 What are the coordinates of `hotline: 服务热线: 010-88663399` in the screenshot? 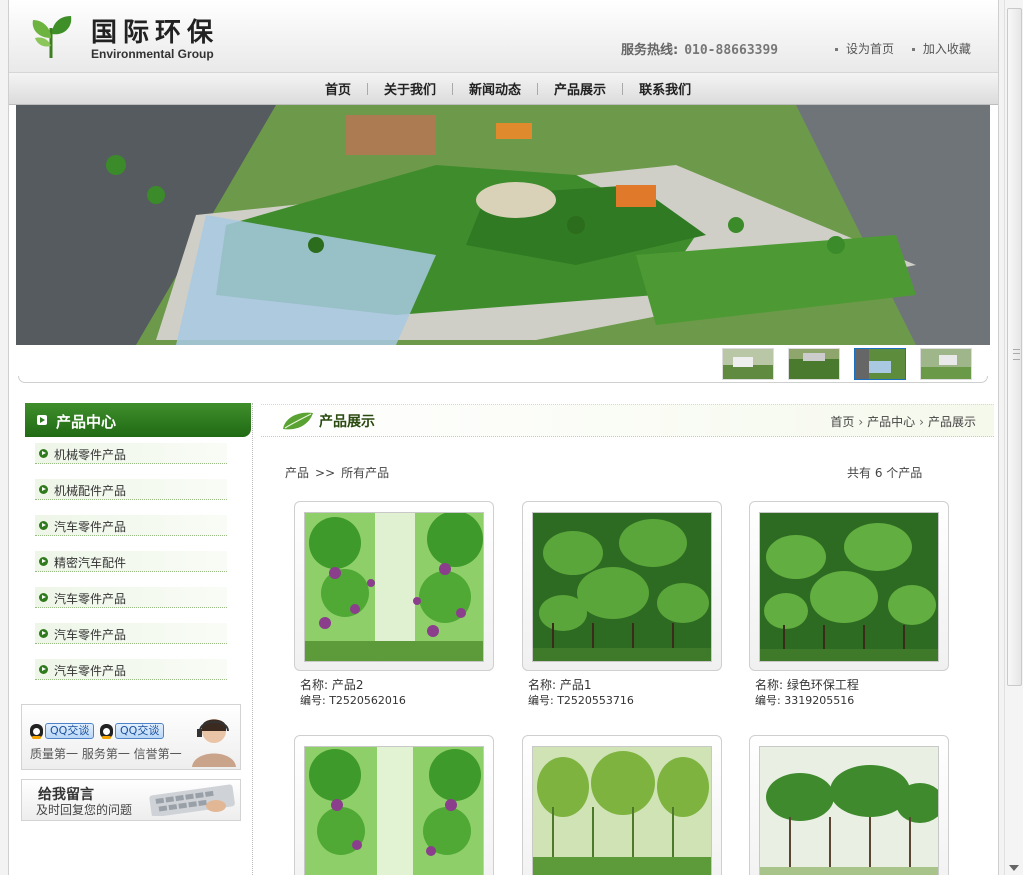 It's located at (699, 48).